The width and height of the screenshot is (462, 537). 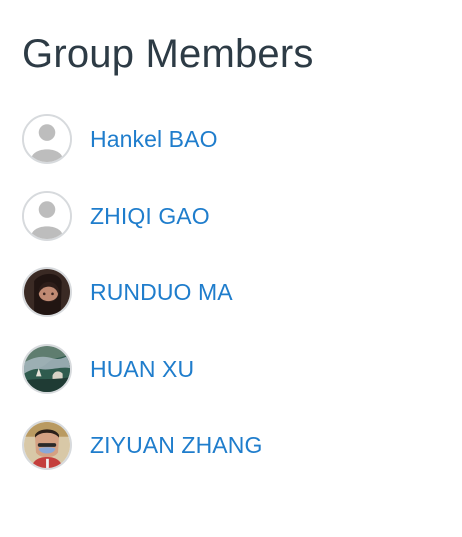 I want to click on masked-portrait-avatar-photo, so click(x=47, y=445).